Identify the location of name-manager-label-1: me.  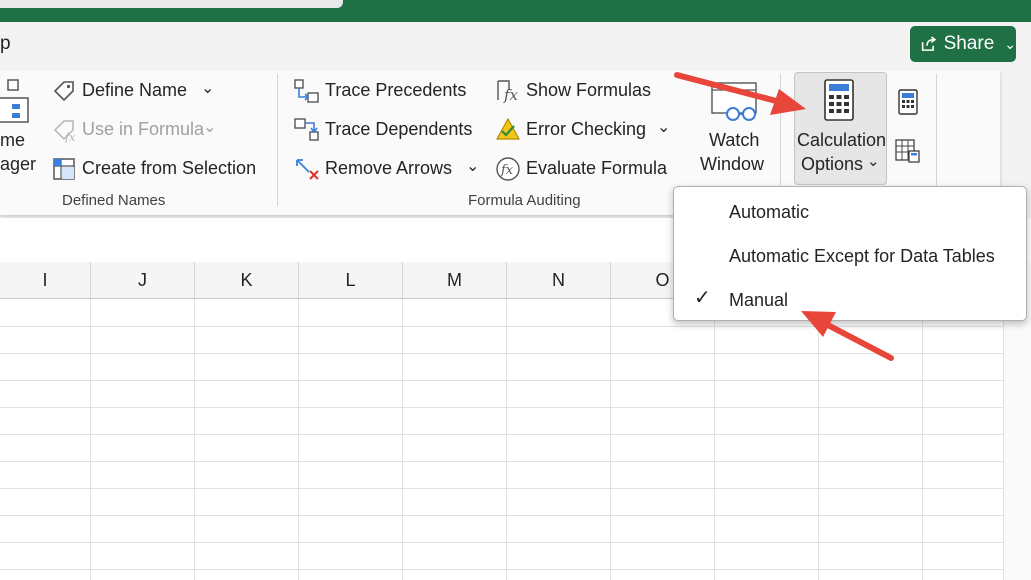
(12, 140).